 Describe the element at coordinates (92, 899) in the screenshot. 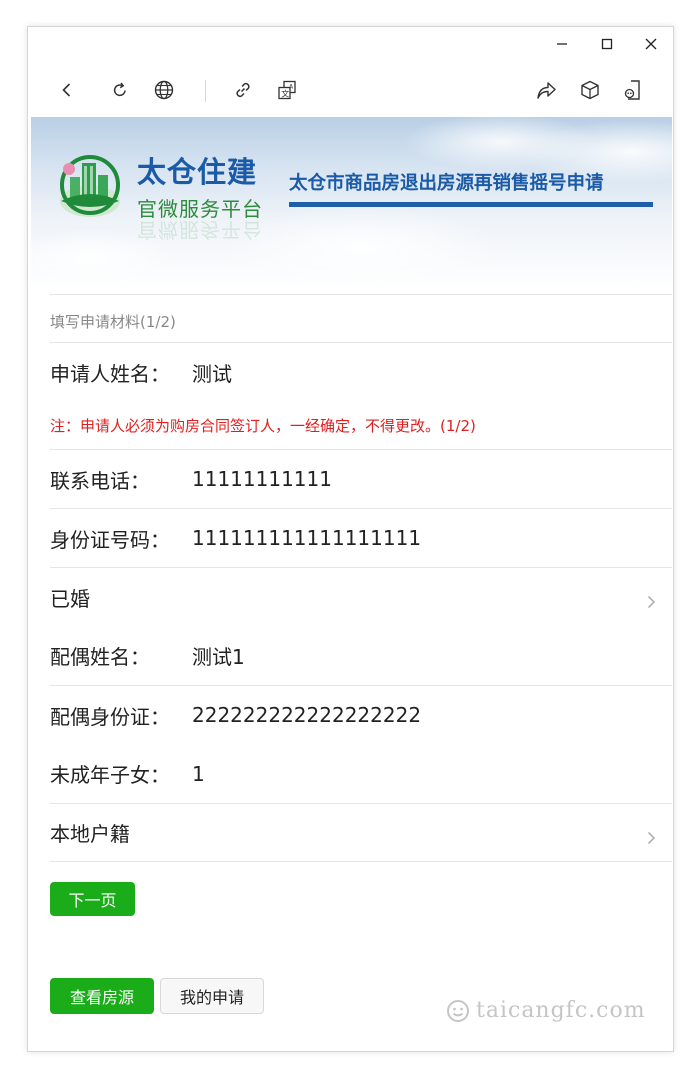

I see `next-page-button: 下一页` at that location.